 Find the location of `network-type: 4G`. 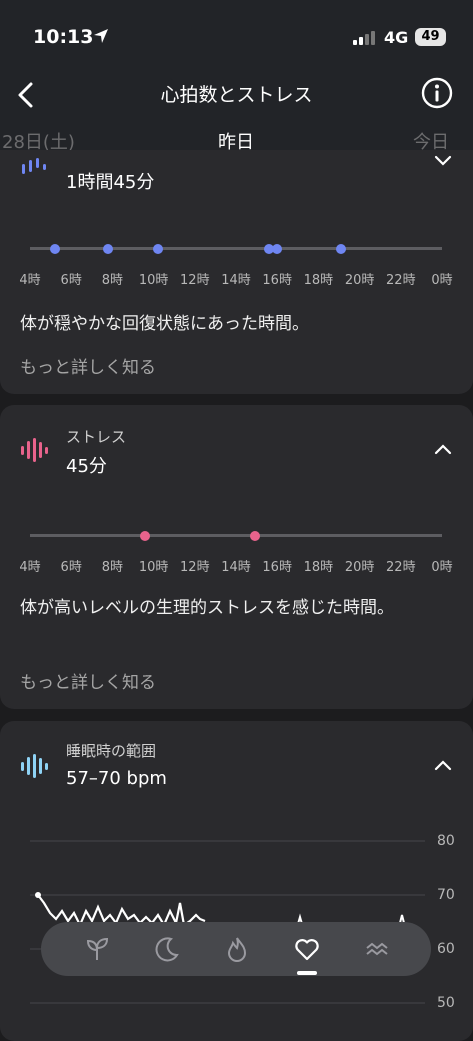

network-type: 4G is located at coordinates (396, 37).